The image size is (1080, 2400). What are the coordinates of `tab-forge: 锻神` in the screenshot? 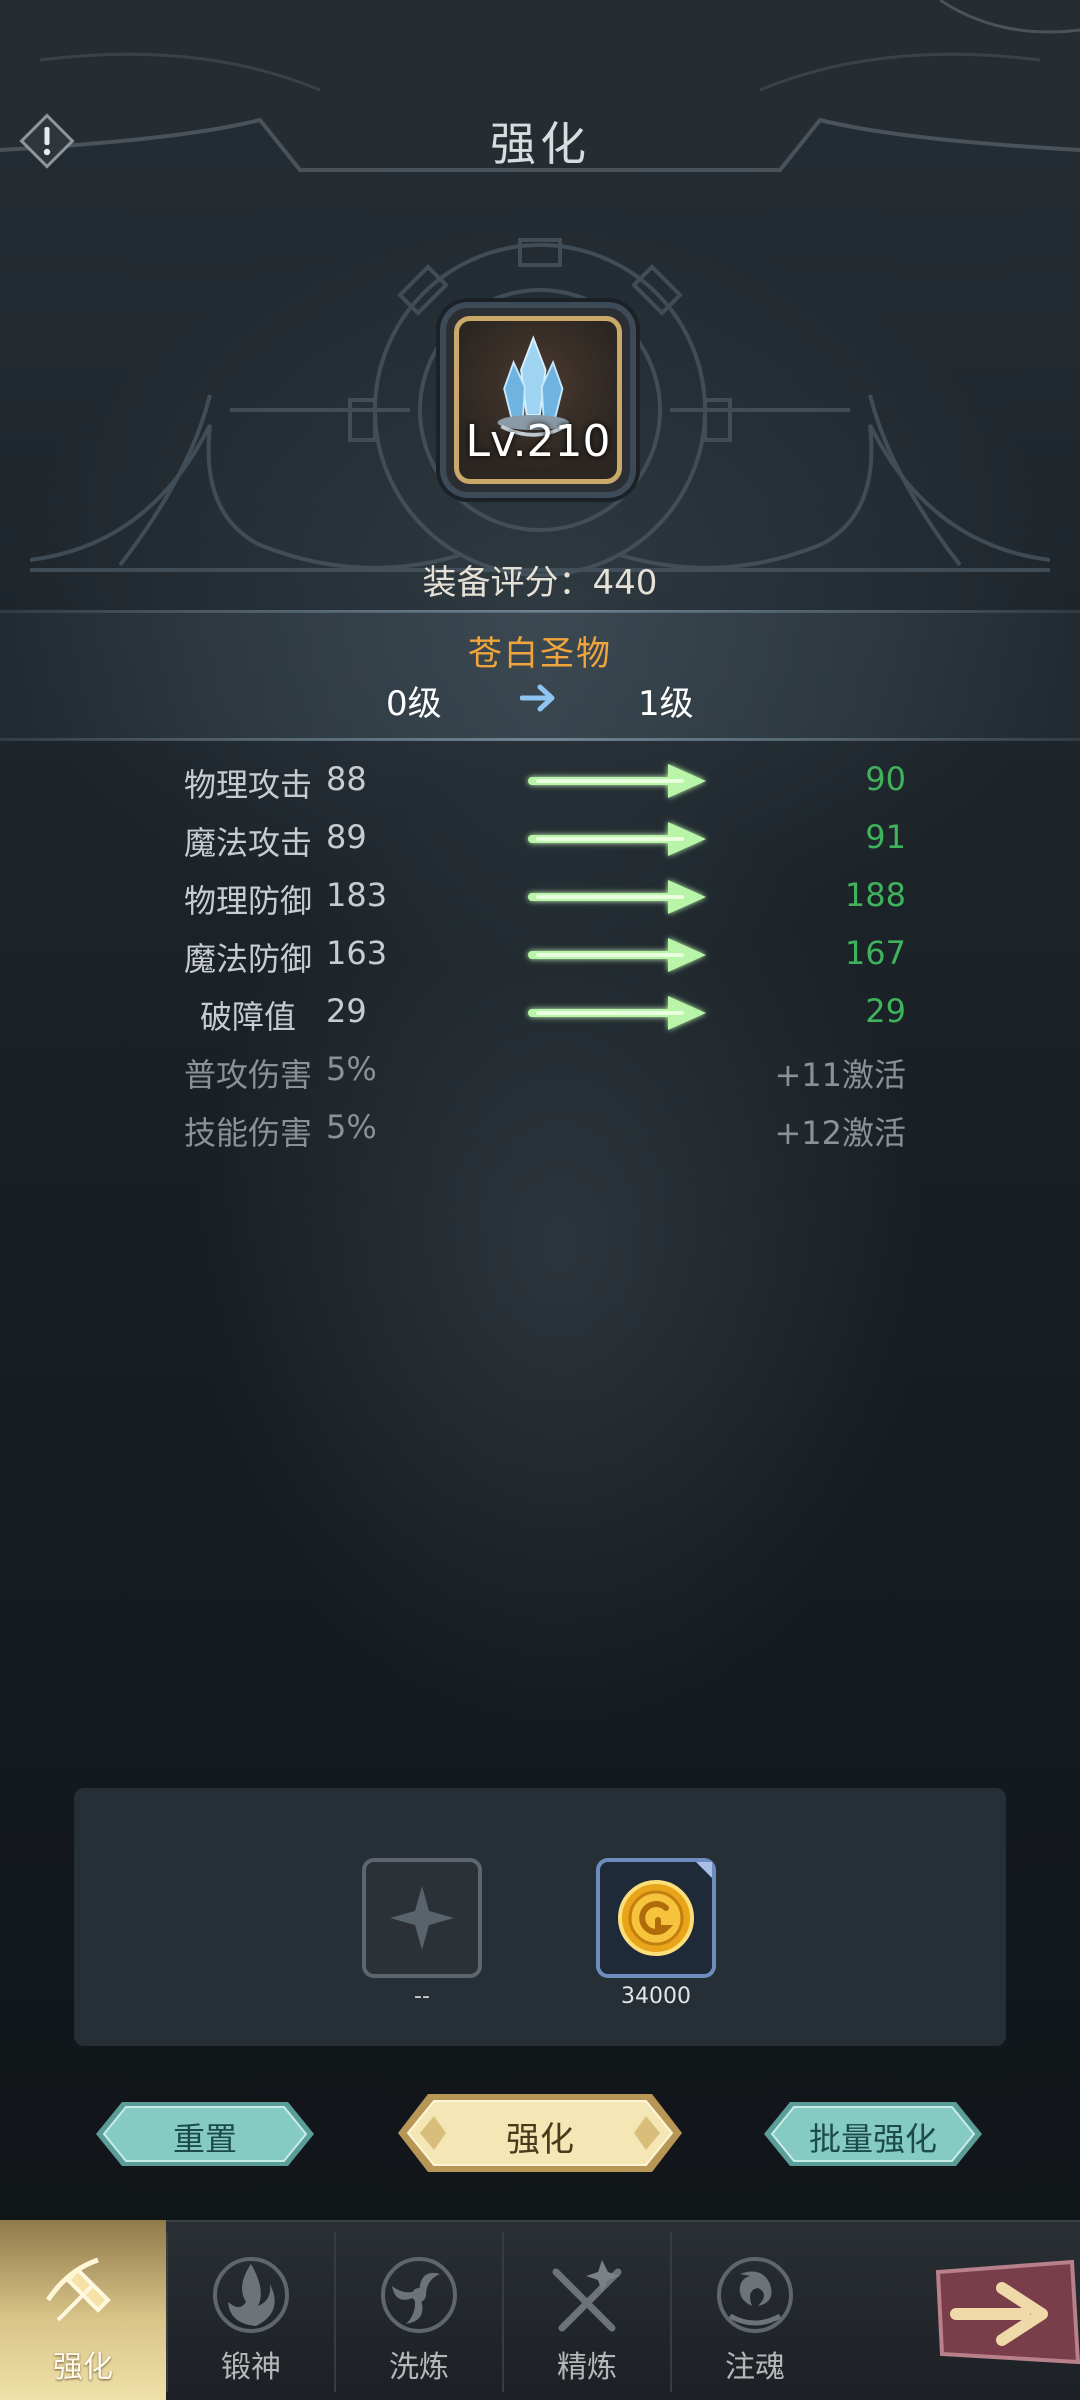 It's located at (251, 2310).